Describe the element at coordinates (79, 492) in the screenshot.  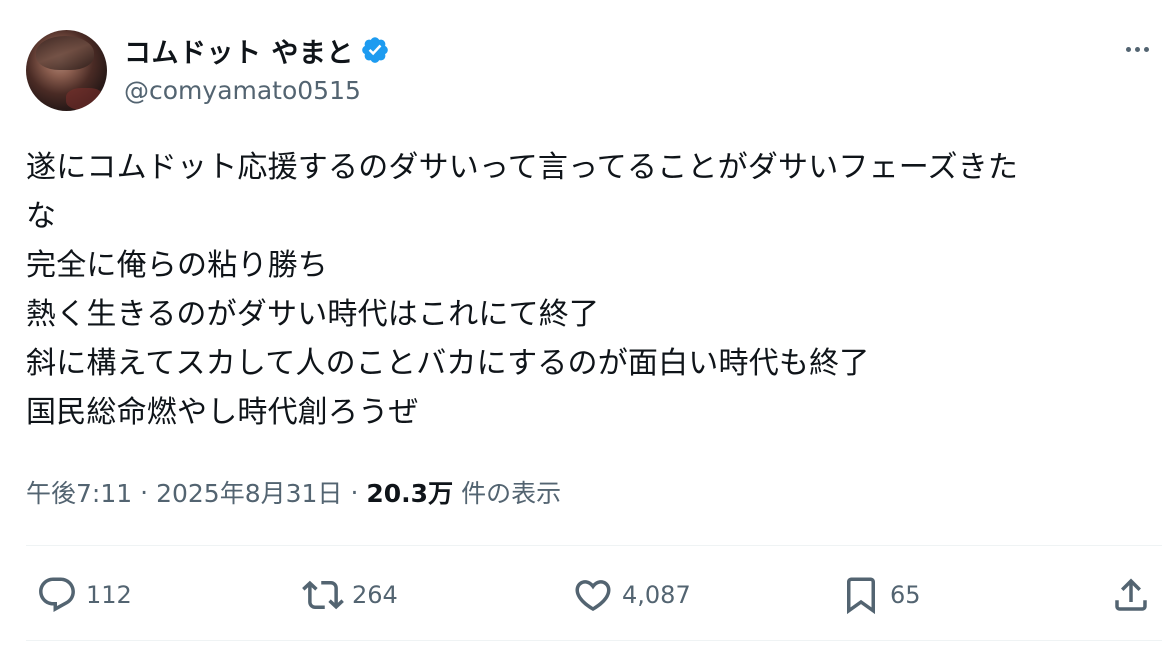
I see `tweet-time: 午後7:11` at that location.